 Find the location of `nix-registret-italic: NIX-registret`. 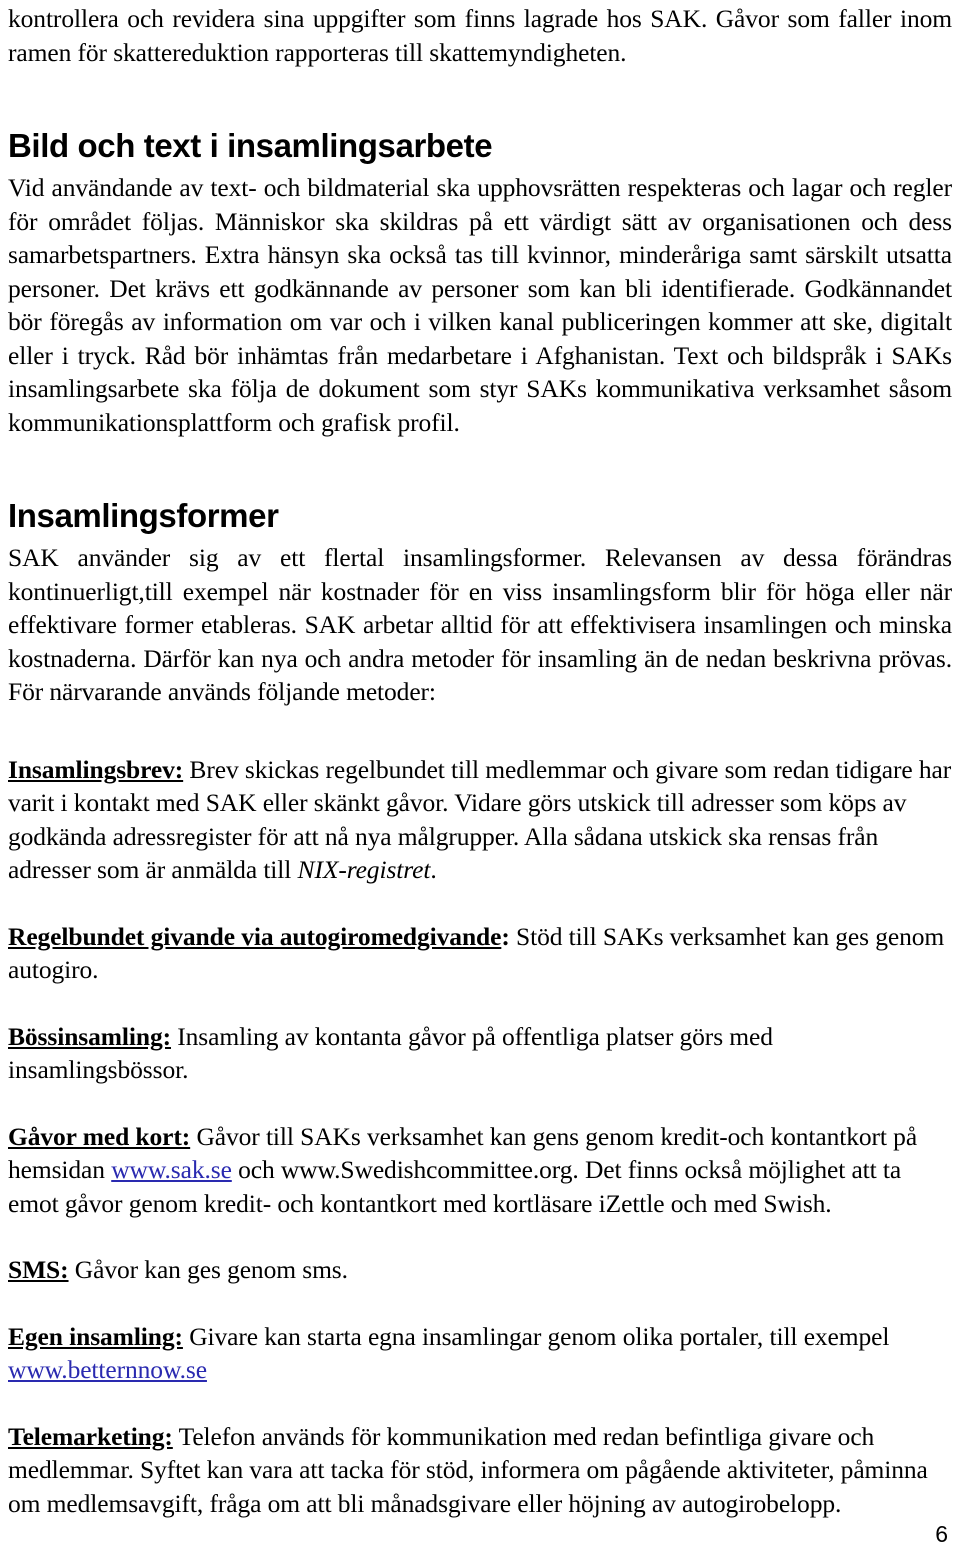

nix-registret-italic: NIX-registret is located at coordinates (364, 869).